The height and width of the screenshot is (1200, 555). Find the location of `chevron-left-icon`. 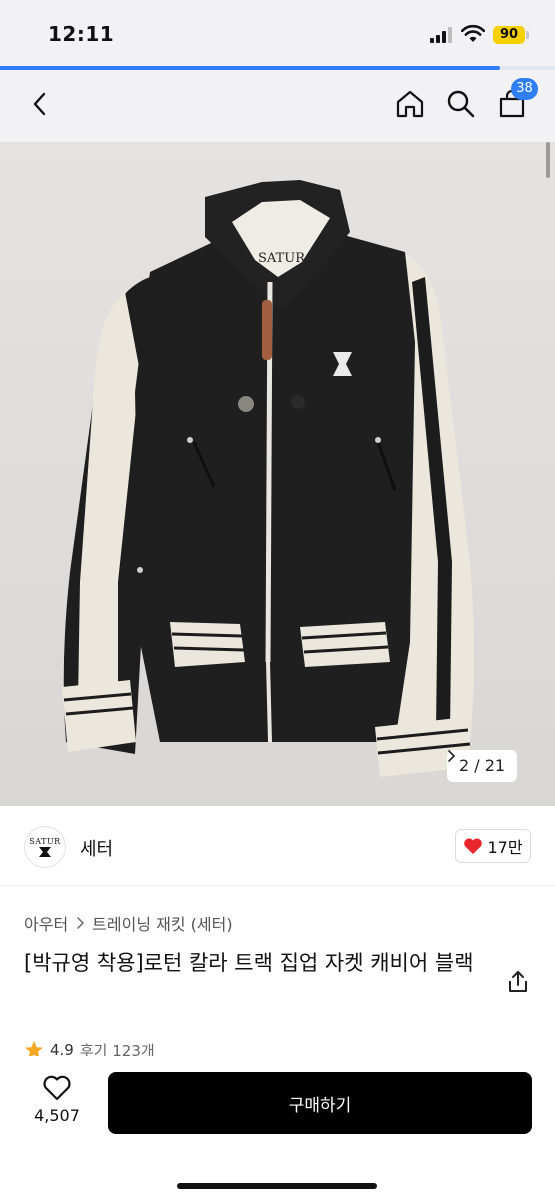

chevron-left-icon is located at coordinates (39, 104).